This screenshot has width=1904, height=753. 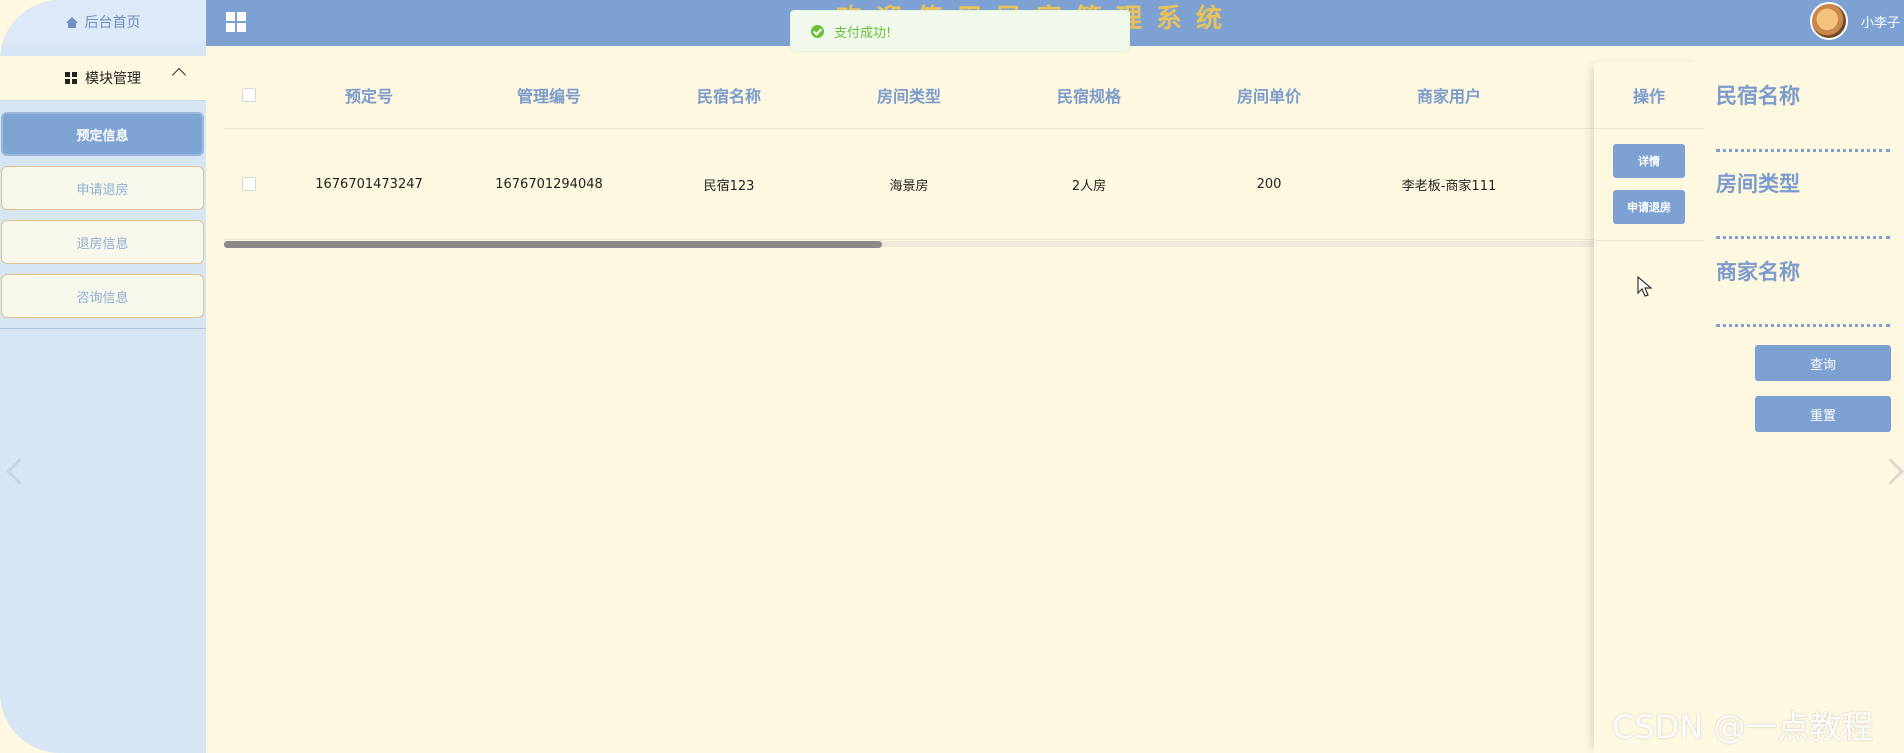 I want to click on row-checkbox, so click(x=249, y=184).